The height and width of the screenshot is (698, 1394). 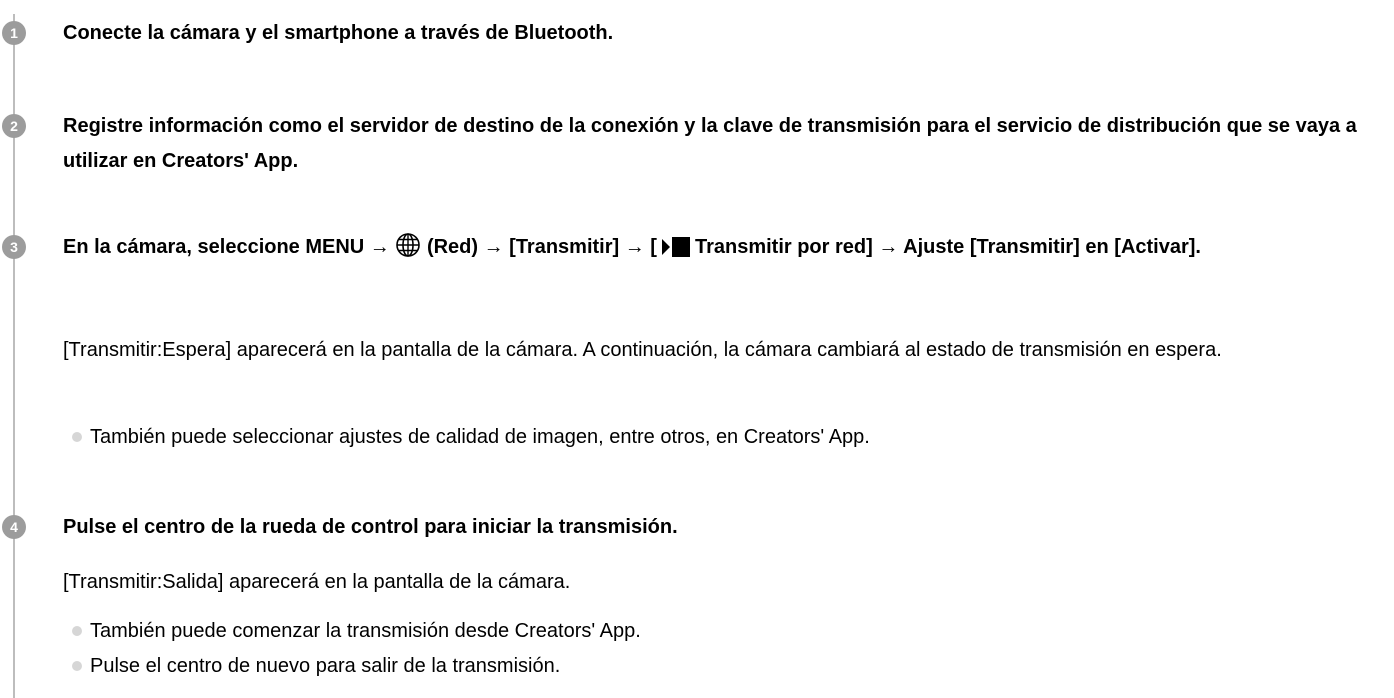 What do you see at coordinates (676, 252) in the screenshot?
I see `stream-icon` at bounding box center [676, 252].